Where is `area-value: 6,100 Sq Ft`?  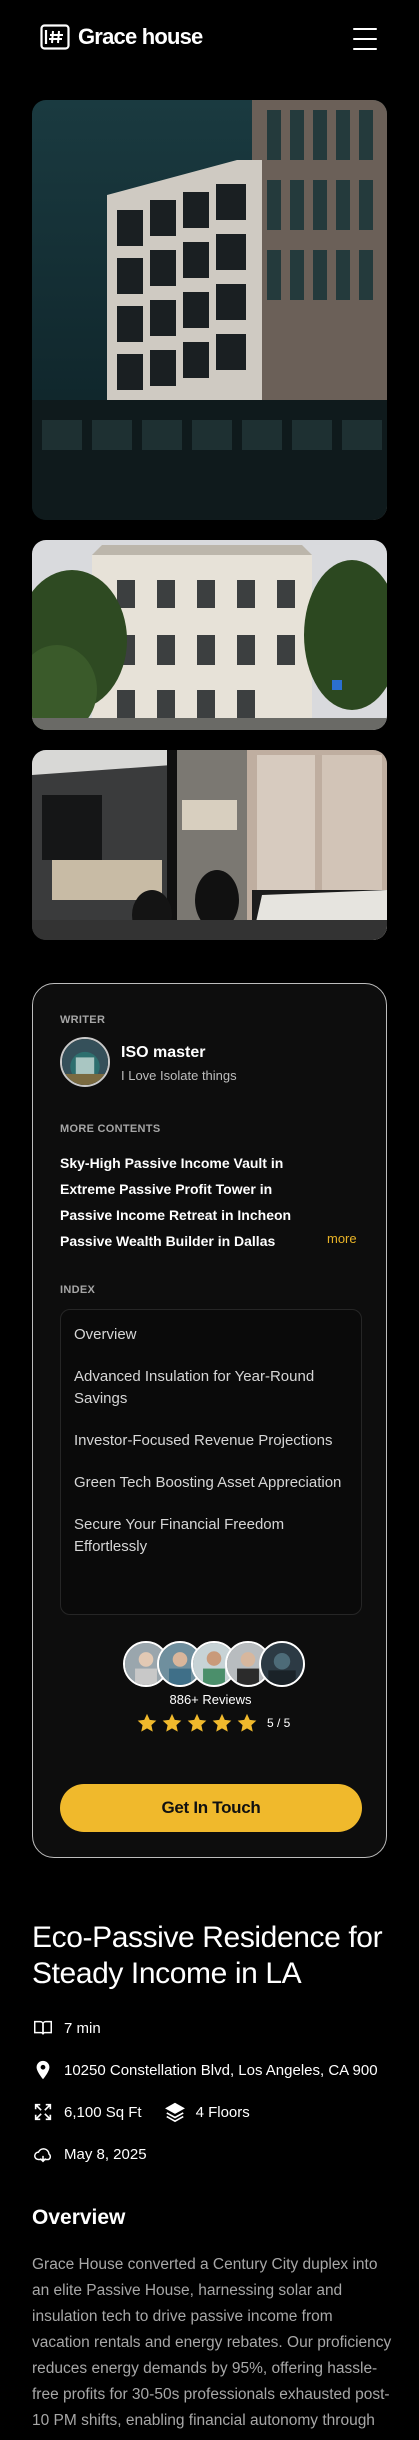 area-value: 6,100 Sq Ft is located at coordinates (103, 2112).